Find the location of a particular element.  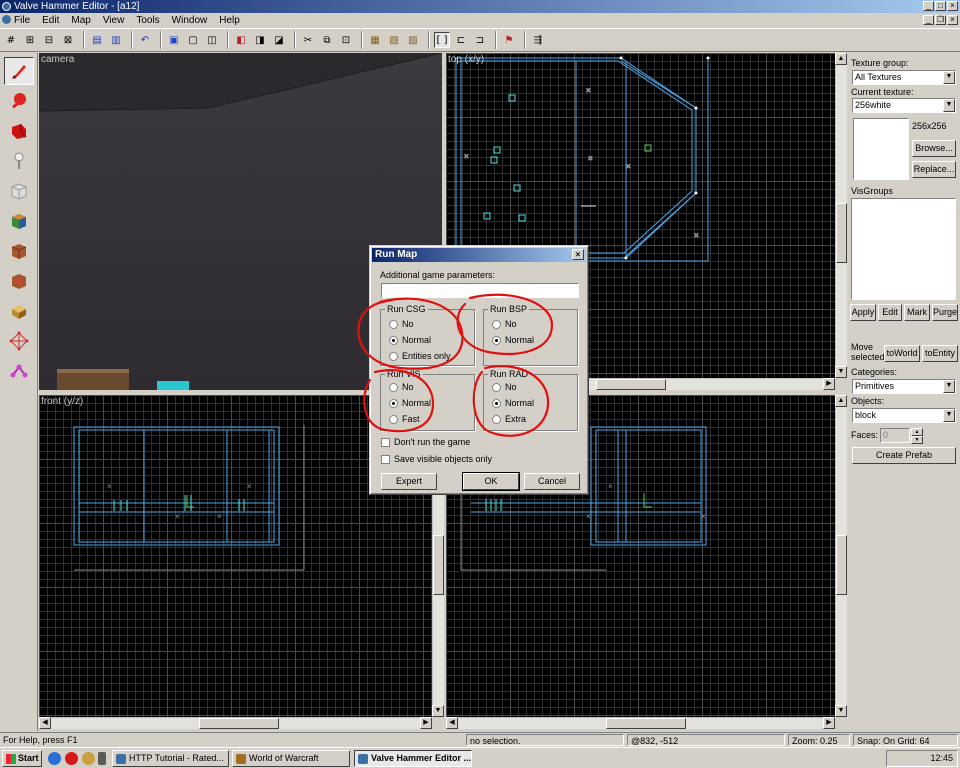

align-left-icon: ⊏ is located at coordinates (461, 40).